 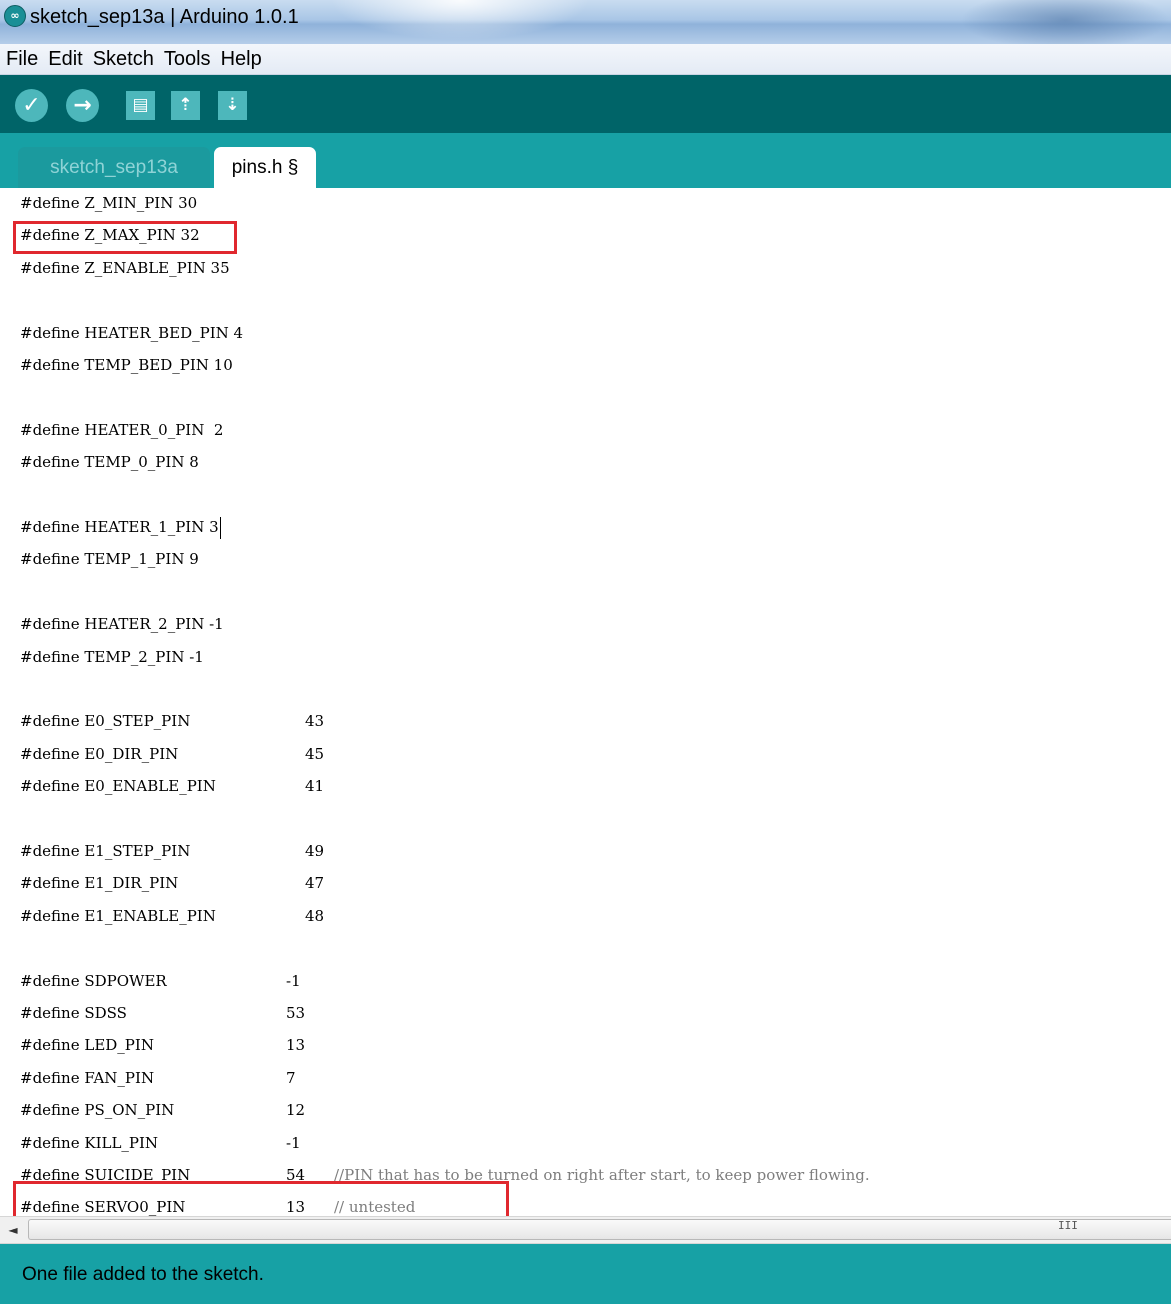 I want to click on save-arrow-down-icon: ⇣, so click(x=232, y=105).